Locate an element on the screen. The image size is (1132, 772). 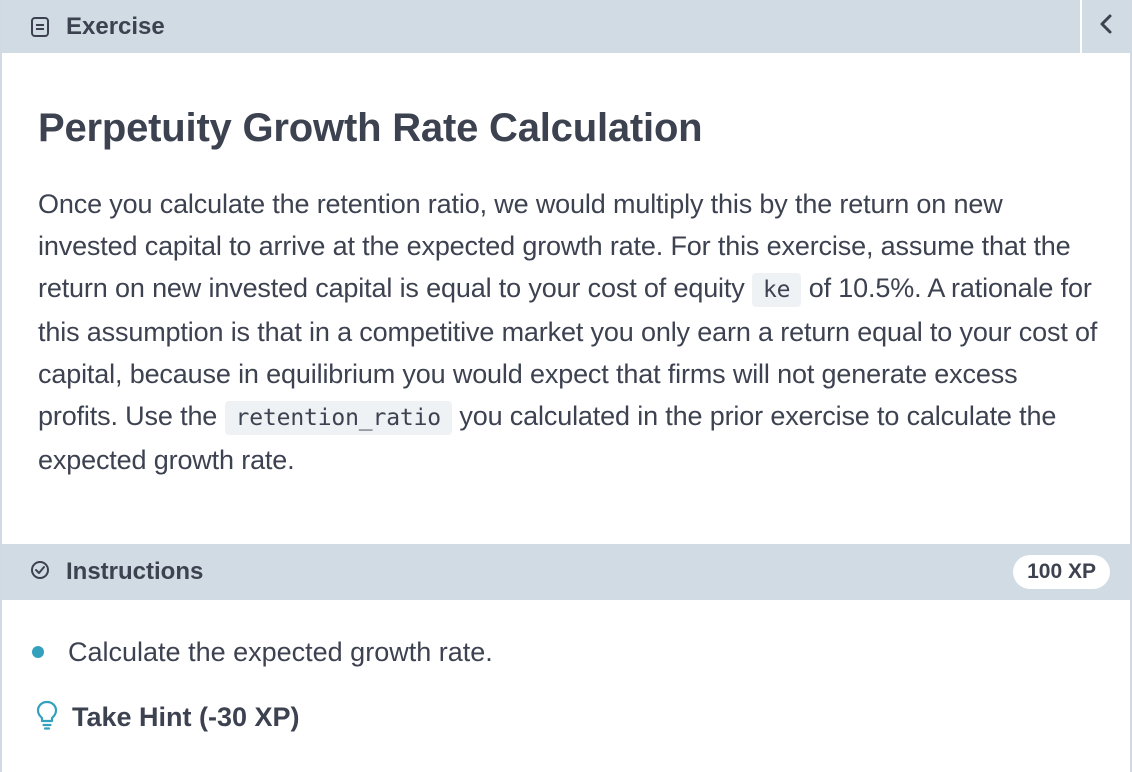
tab-exercise: Exercise is located at coordinates (541, 26).